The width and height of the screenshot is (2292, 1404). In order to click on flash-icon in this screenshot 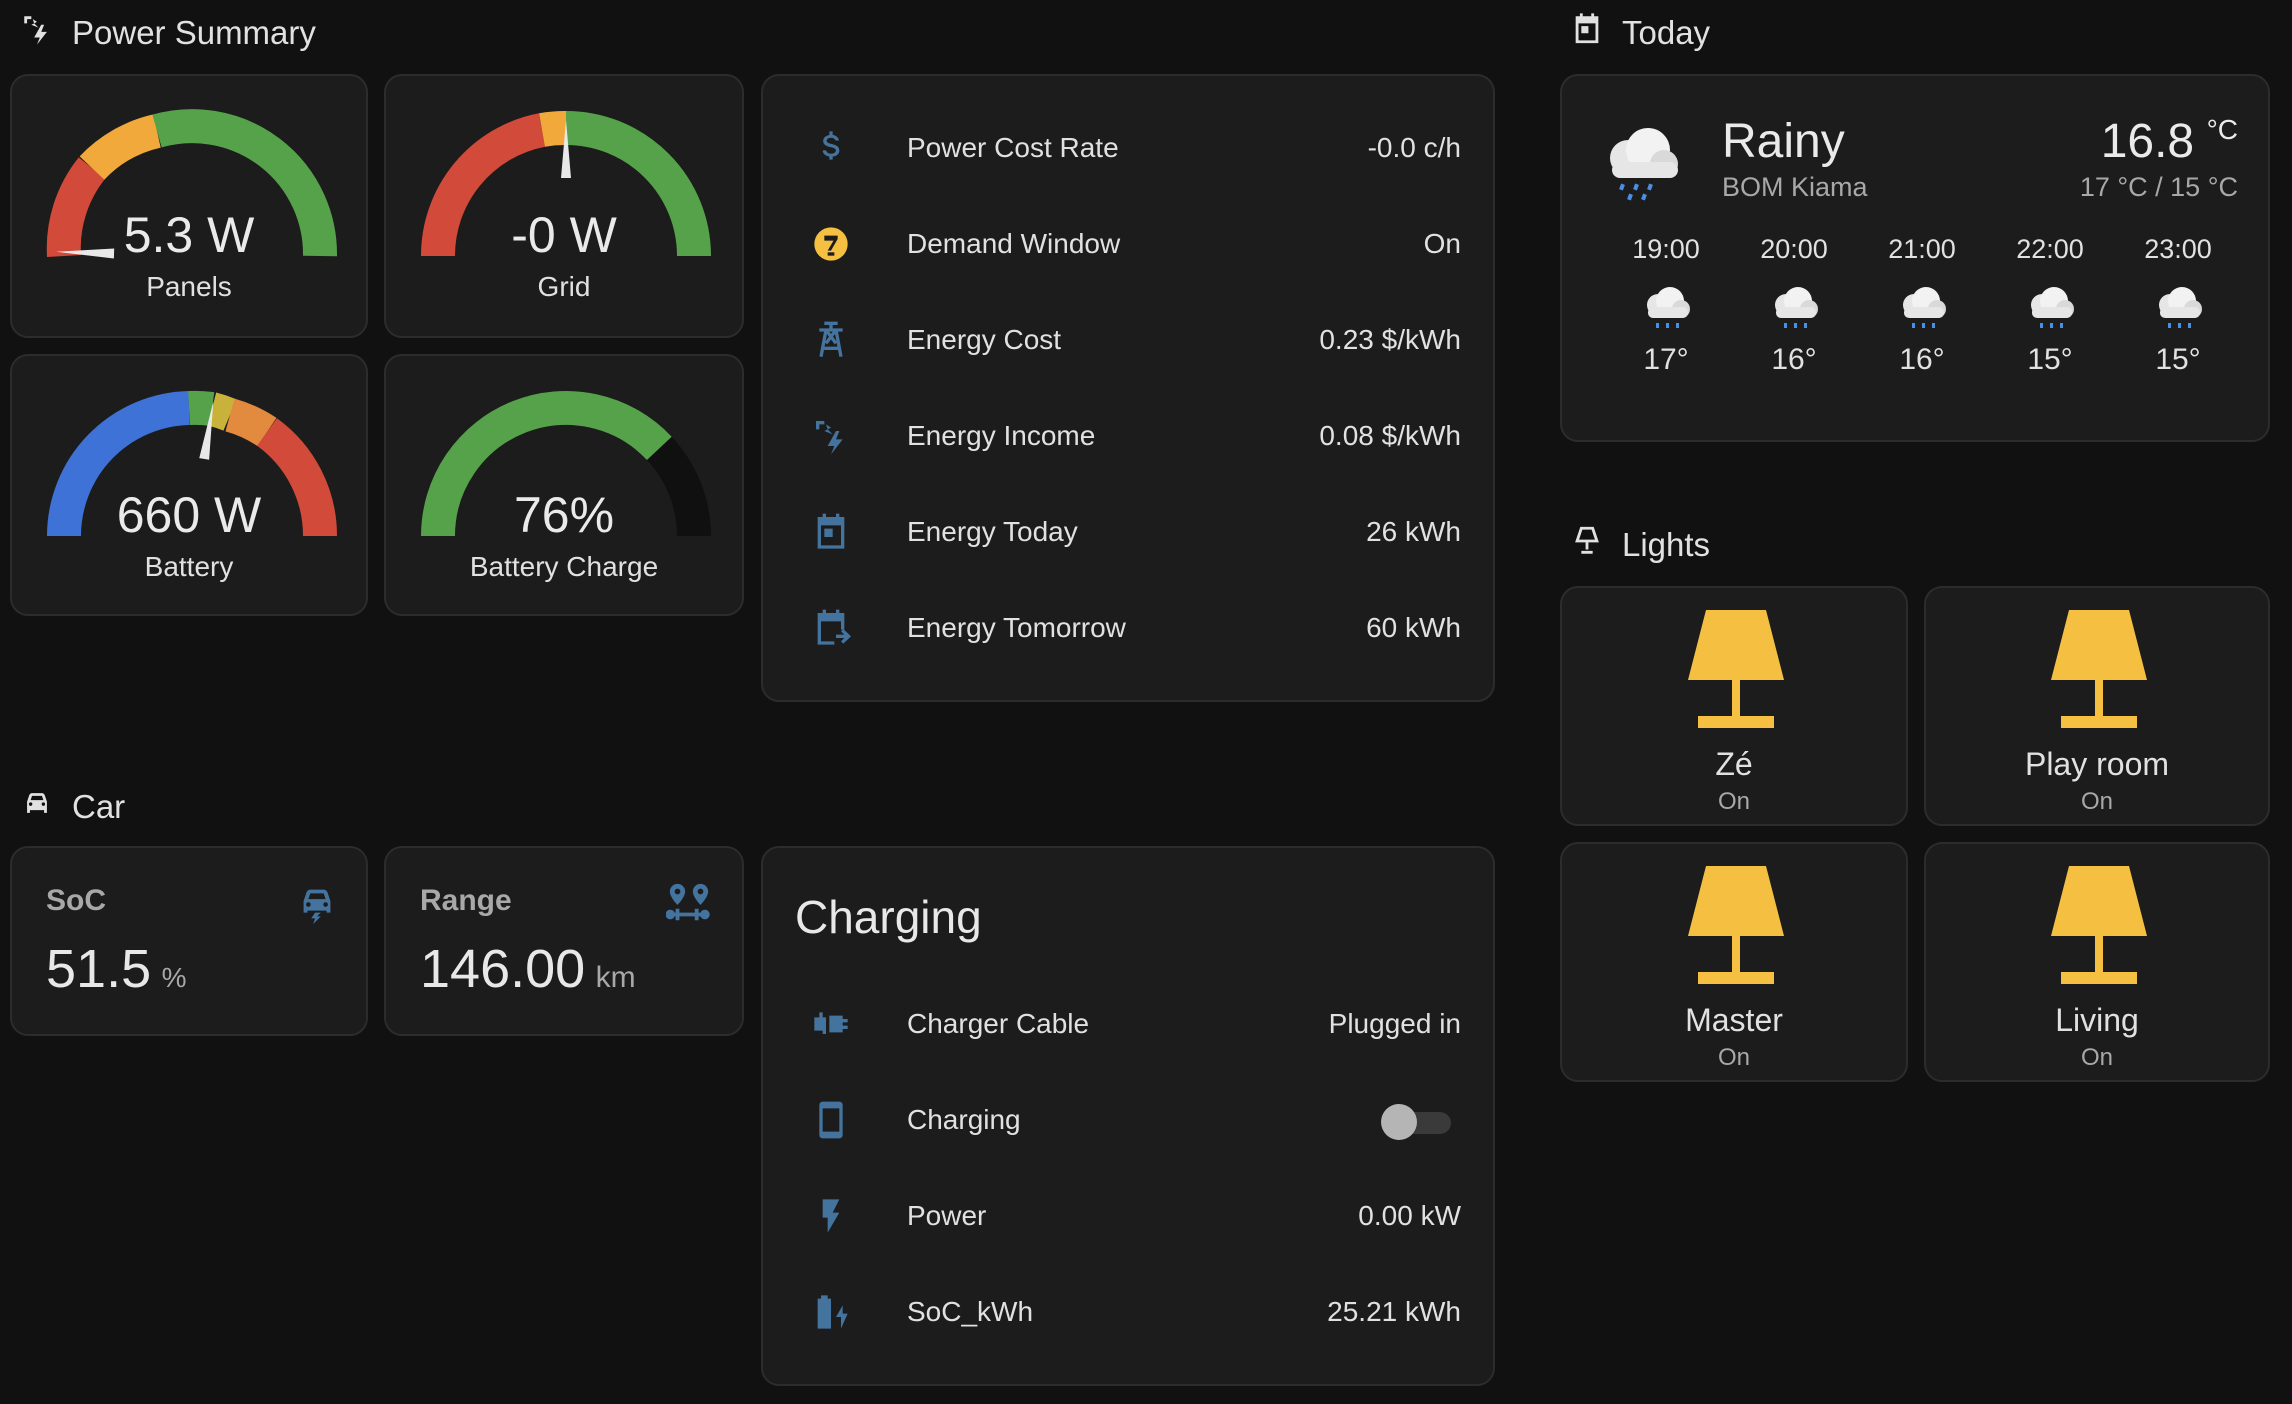, I will do `click(831, 1216)`.